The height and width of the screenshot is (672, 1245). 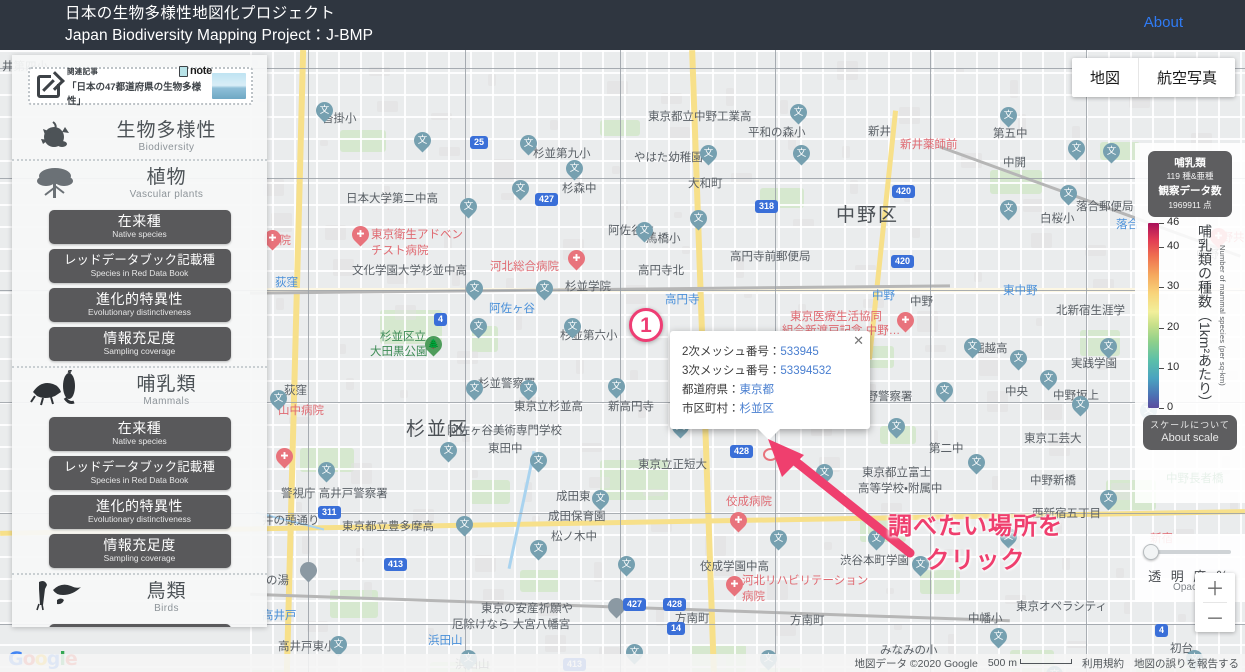 I want to click on about-scale-button: スケールについて About scale, so click(x=1190, y=432).